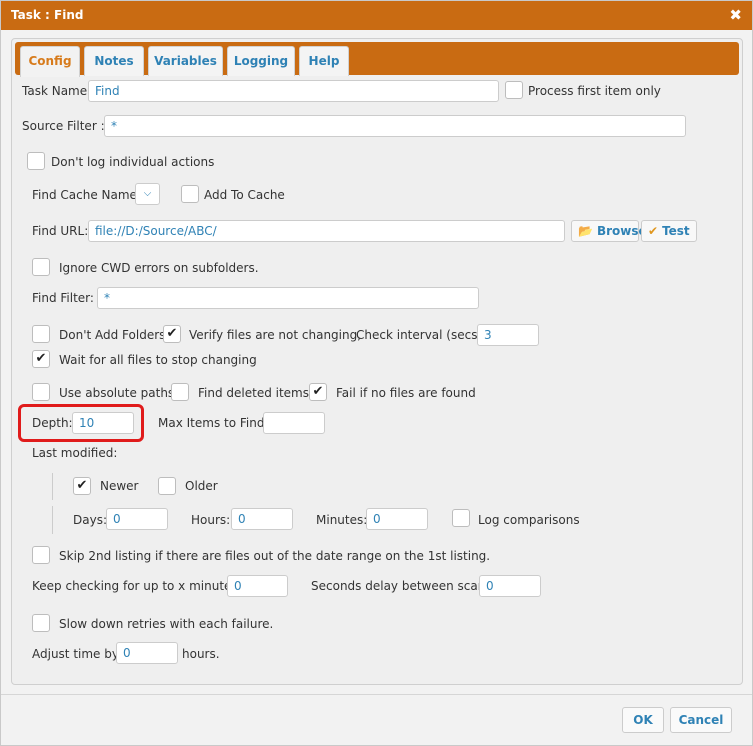 This screenshot has height=746, width=753. Describe the element at coordinates (60, 231) in the screenshot. I see `find-url-label: Find URL:` at that location.